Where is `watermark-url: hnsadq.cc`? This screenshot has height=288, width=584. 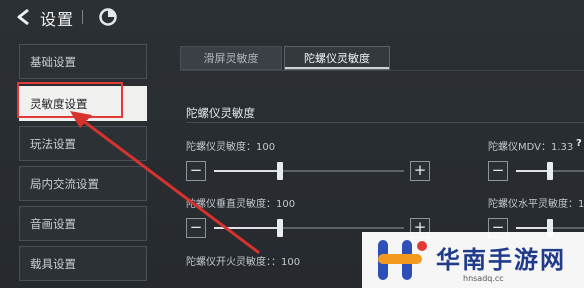
watermark-url: hnsadq.cc is located at coordinates (483, 278).